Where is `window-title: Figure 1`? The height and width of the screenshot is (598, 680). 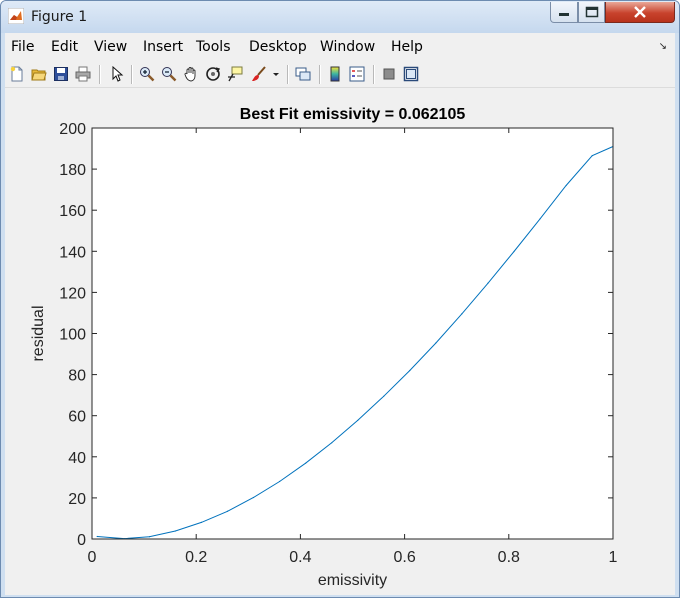 window-title: Figure 1 is located at coordinates (59, 17).